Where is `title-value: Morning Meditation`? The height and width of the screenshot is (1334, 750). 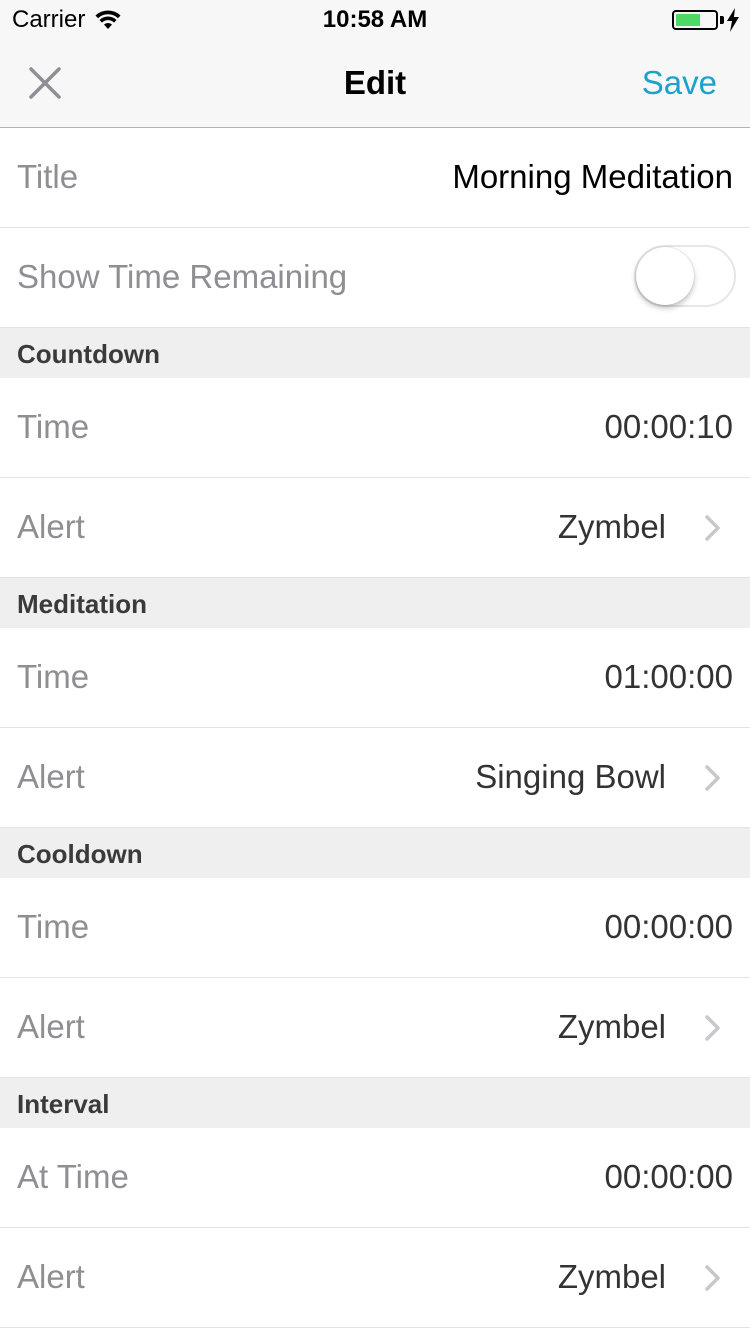 title-value: Morning Meditation is located at coordinates (592, 177).